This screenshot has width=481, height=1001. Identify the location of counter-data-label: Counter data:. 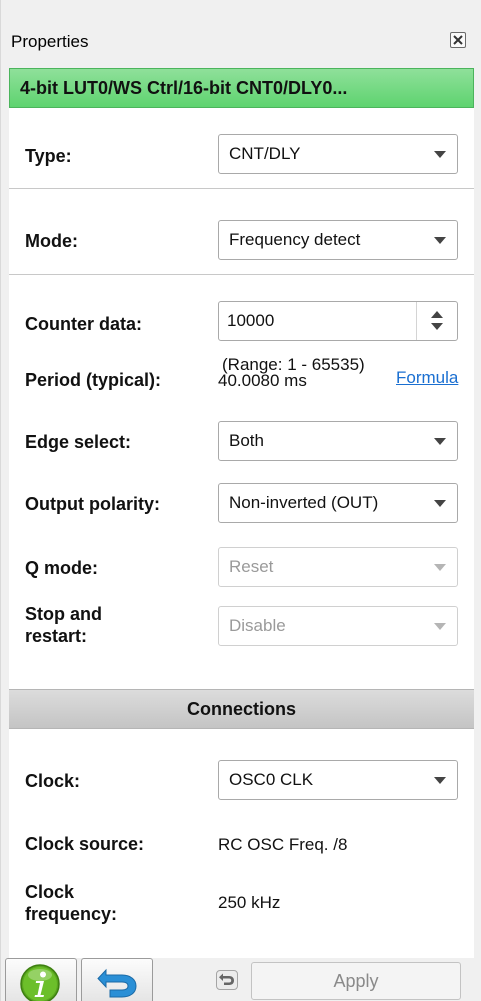
(83, 324).